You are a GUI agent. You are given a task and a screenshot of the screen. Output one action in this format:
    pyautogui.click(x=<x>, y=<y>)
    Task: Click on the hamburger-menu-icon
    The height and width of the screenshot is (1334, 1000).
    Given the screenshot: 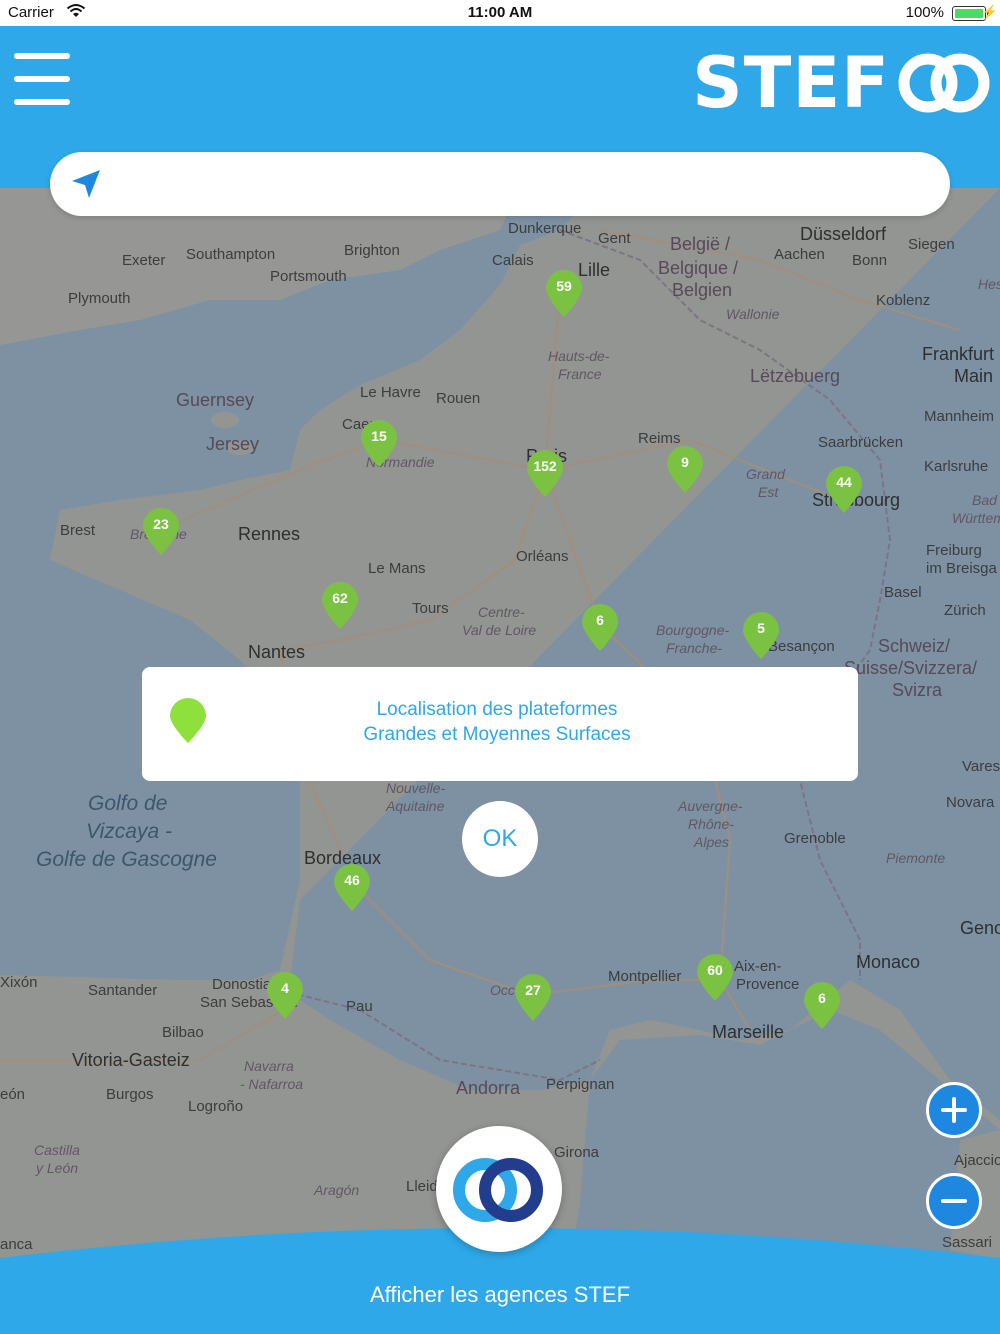 What is the action you would take?
    pyautogui.click(x=42, y=79)
    